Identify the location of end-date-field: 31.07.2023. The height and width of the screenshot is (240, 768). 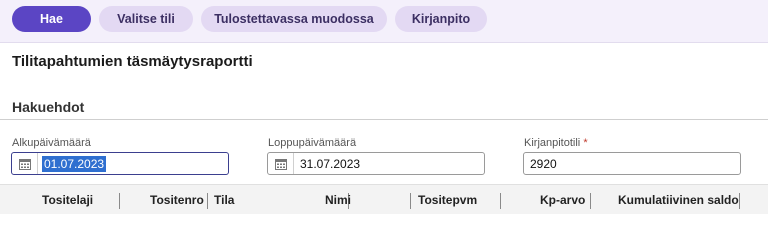
(376, 163).